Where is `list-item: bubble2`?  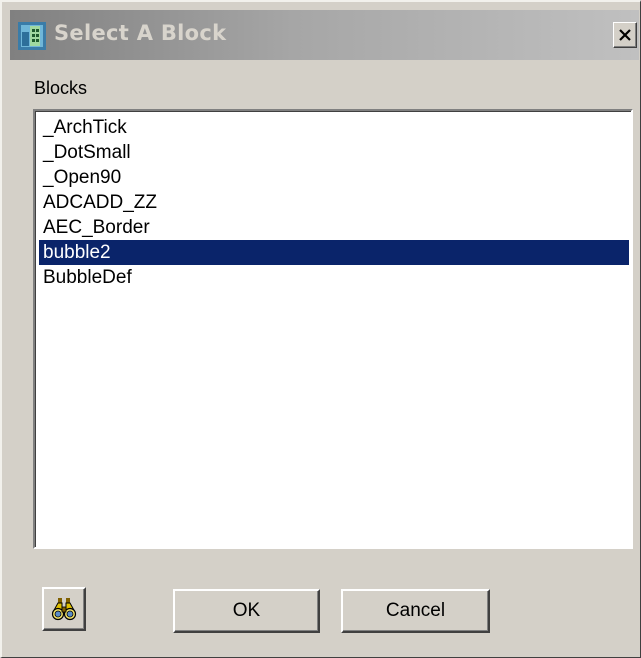 list-item: bubble2 is located at coordinates (334, 252).